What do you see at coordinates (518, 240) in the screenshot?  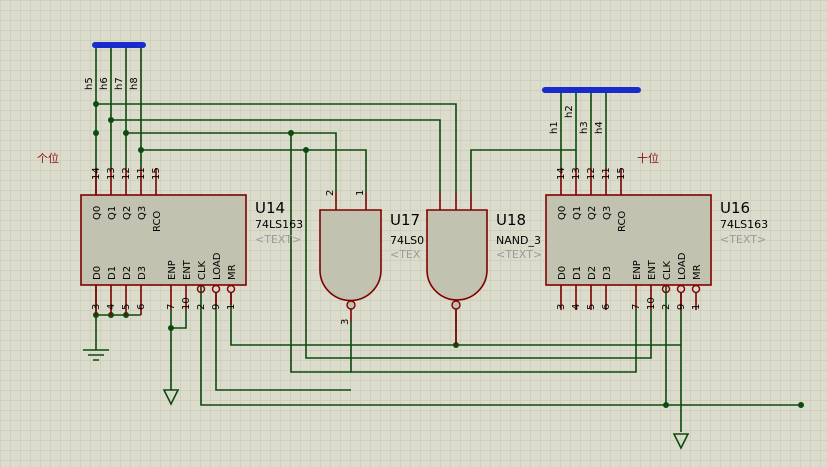 I see `u18-part: NAND_3` at bounding box center [518, 240].